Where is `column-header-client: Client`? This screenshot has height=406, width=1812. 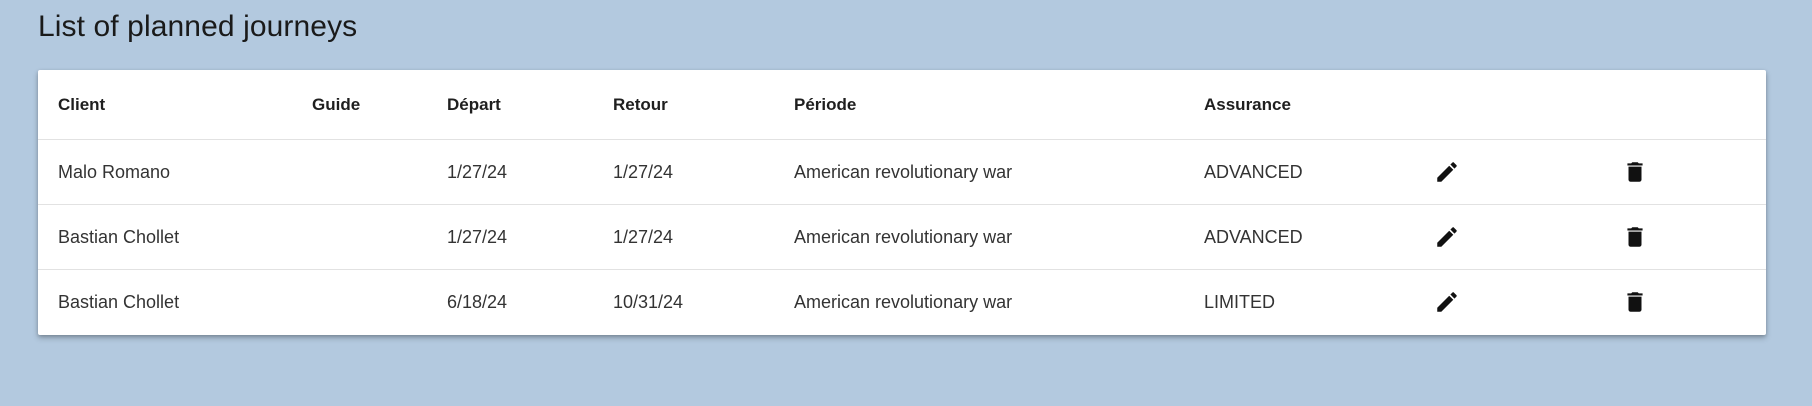 column-header-client: Client is located at coordinates (165, 105).